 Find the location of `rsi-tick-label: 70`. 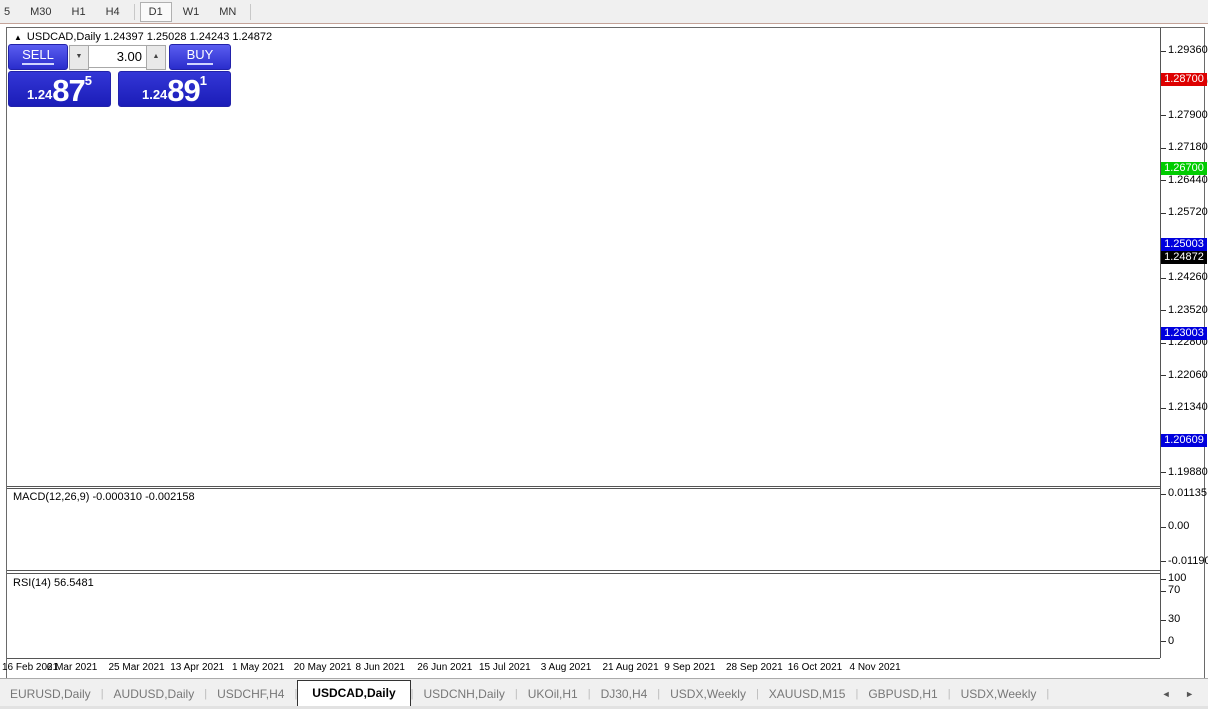

rsi-tick-label: 70 is located at coordinates (1174, 590).